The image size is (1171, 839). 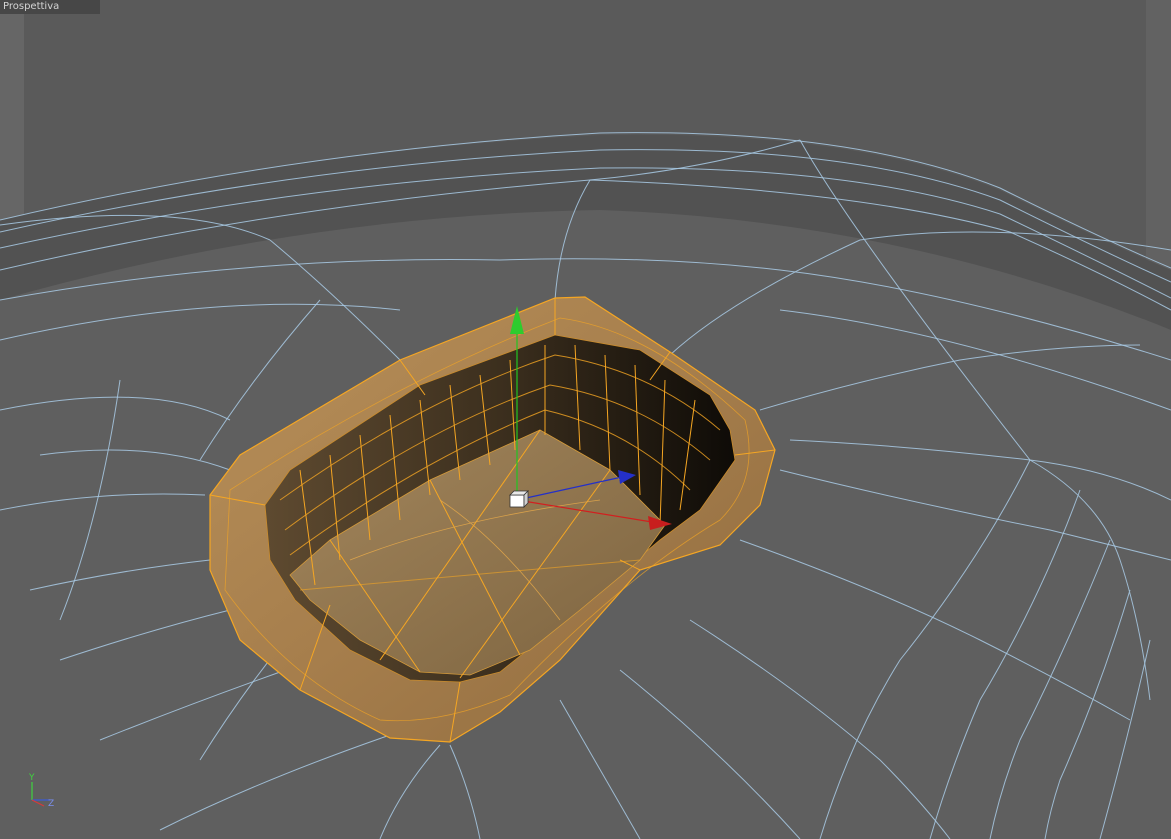 I want to click on axis-z-label: Z, so click(x=51, y=804).